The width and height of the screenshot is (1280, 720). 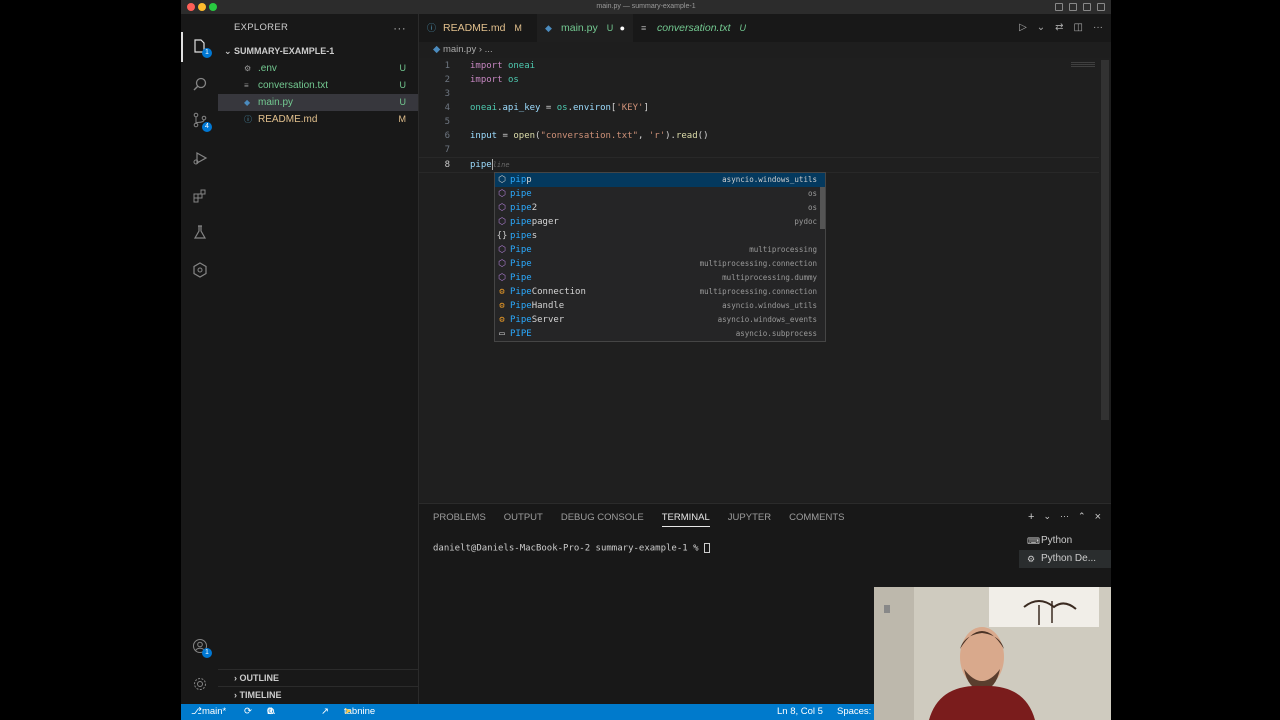 I want to click on tab-output: OUTPUT, so click(x=523, y=519).